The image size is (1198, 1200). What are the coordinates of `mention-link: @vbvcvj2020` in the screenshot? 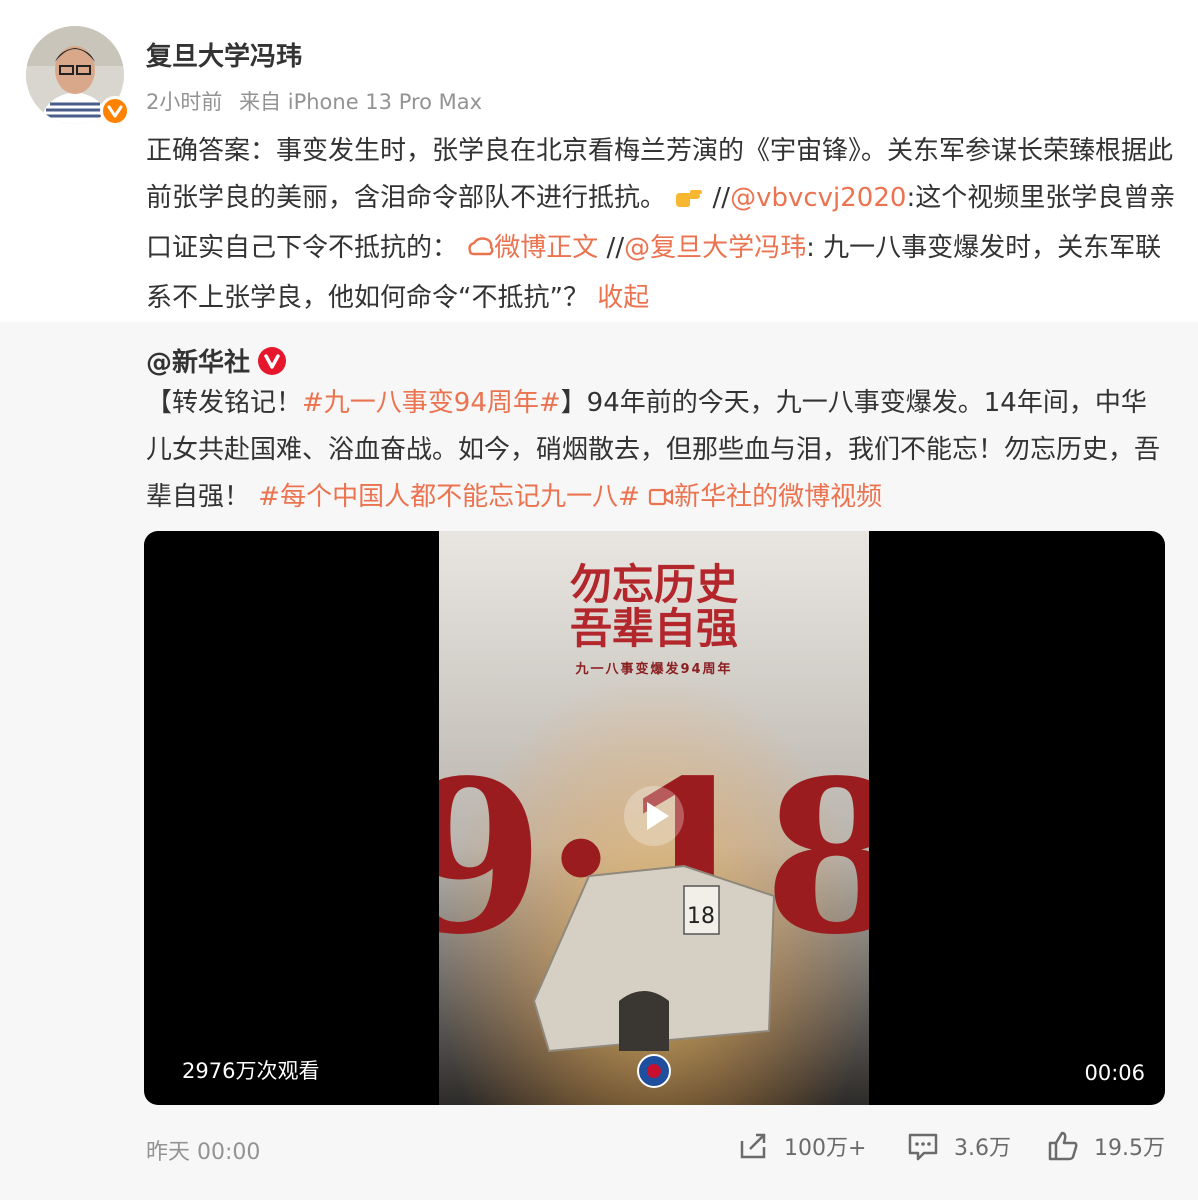 It's located at (818, 198).